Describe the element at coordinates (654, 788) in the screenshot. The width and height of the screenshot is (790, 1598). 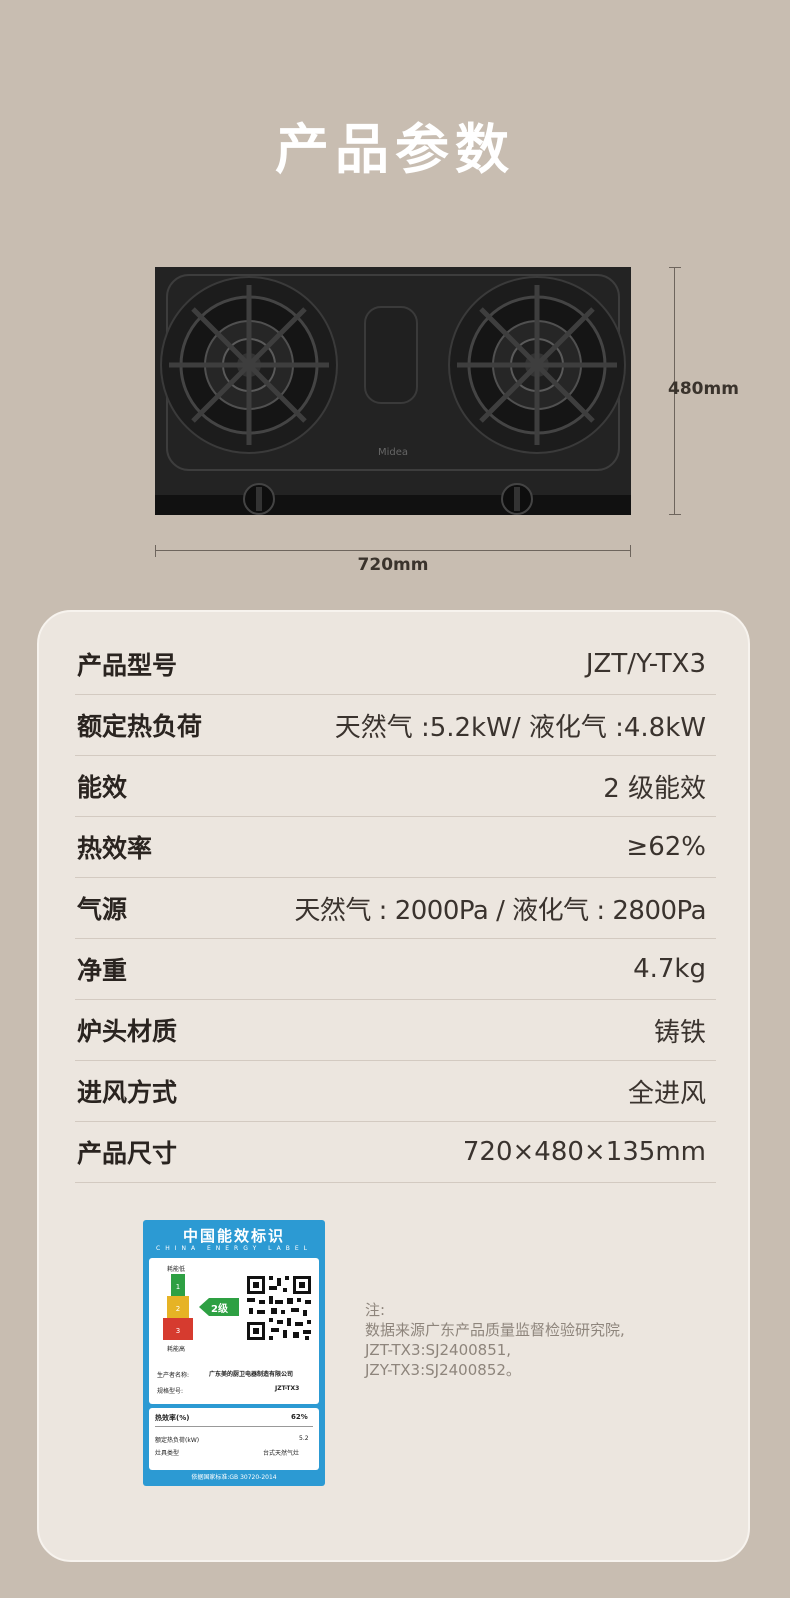
I see `spec-value: 2 级能效` at that location.